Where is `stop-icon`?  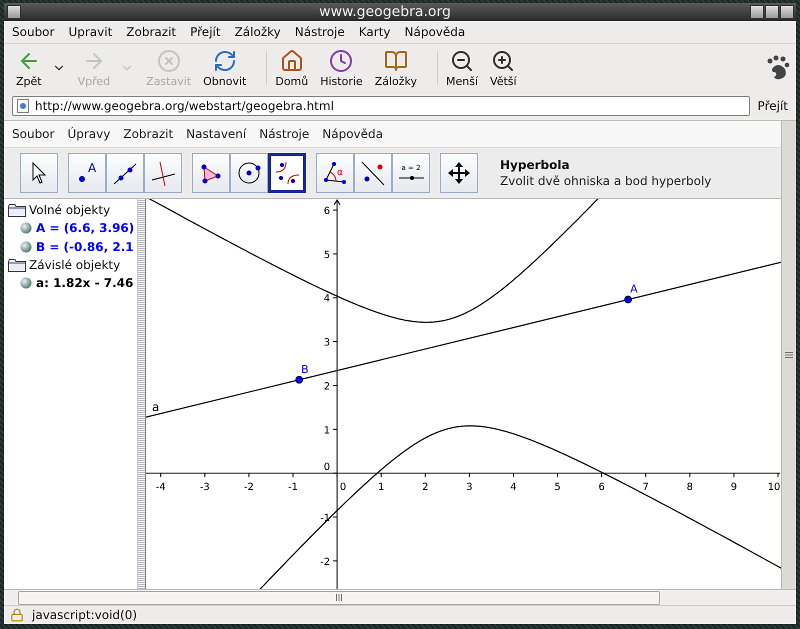
stop-icon is located at coordinates (168, 60).